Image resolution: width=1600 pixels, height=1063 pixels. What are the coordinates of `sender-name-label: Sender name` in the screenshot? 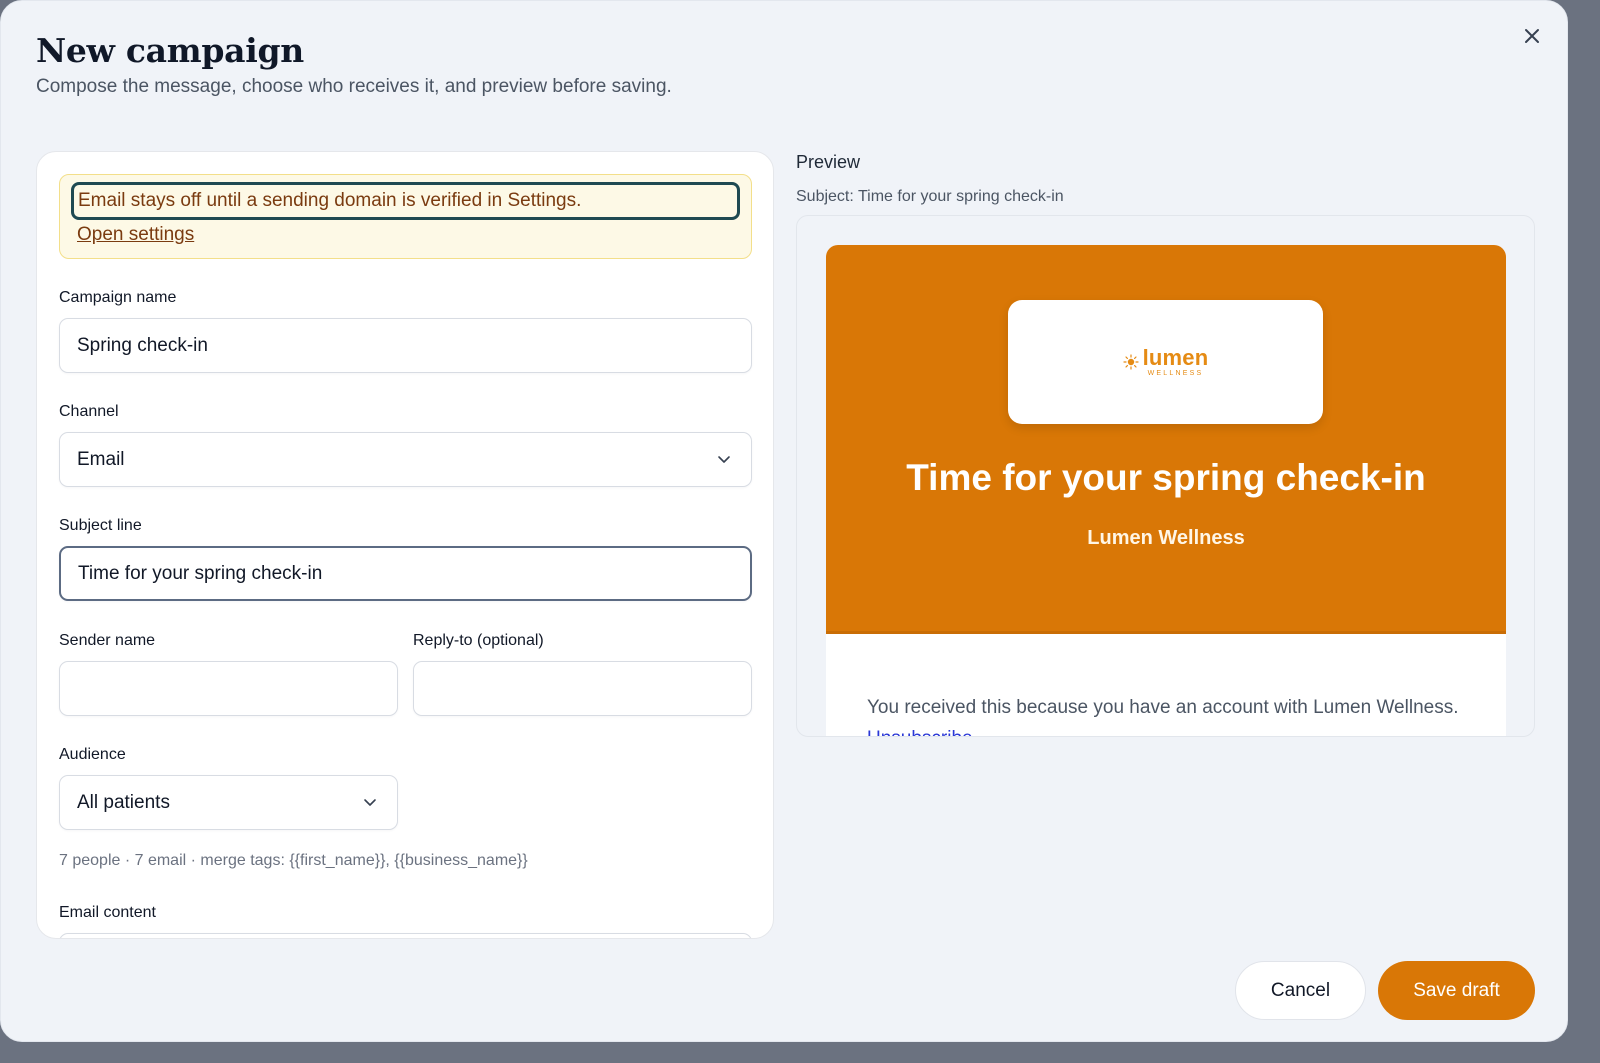 It's located at (107, 640).